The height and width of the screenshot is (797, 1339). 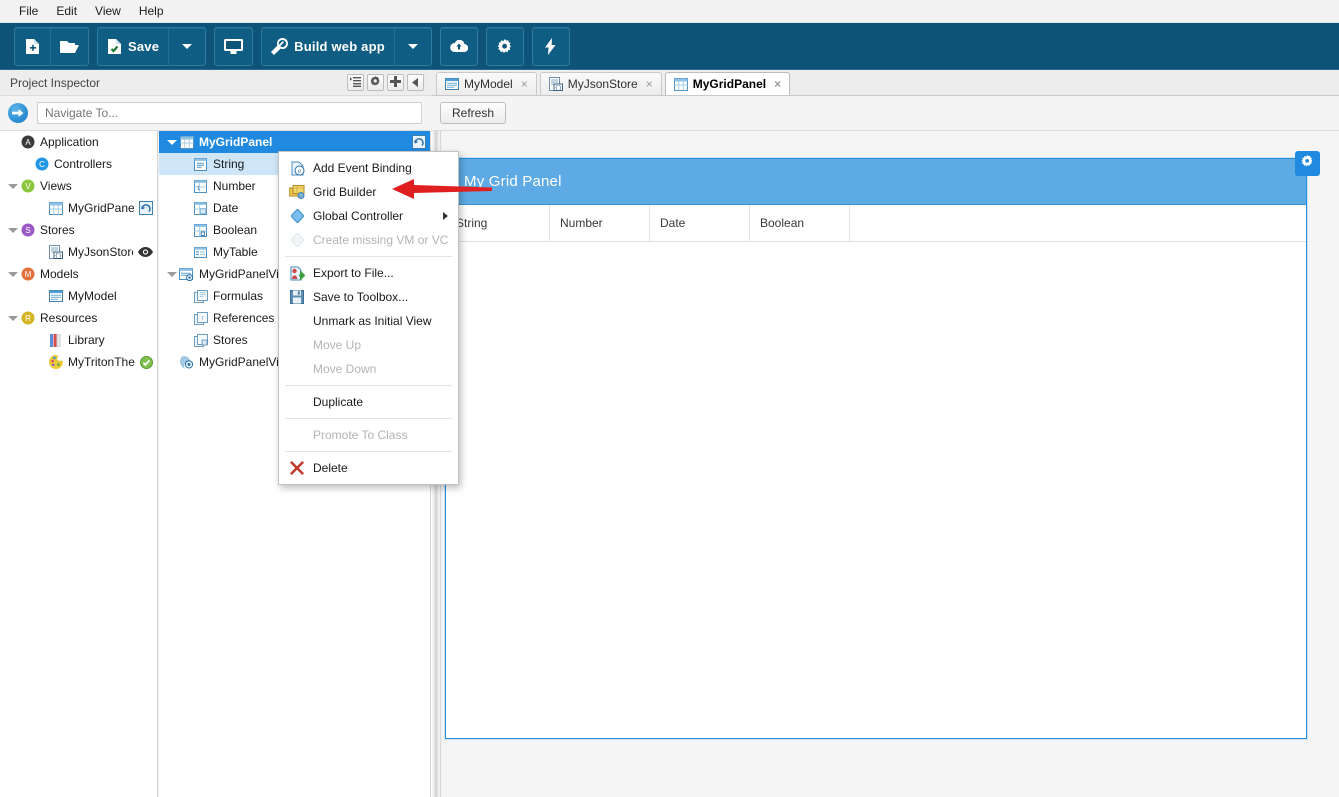 What do you see at coordinates (876, 223) in the screenshot?
I see `grid-column-header-row: String Number Date Boolean` at bounding box center [876, 223].